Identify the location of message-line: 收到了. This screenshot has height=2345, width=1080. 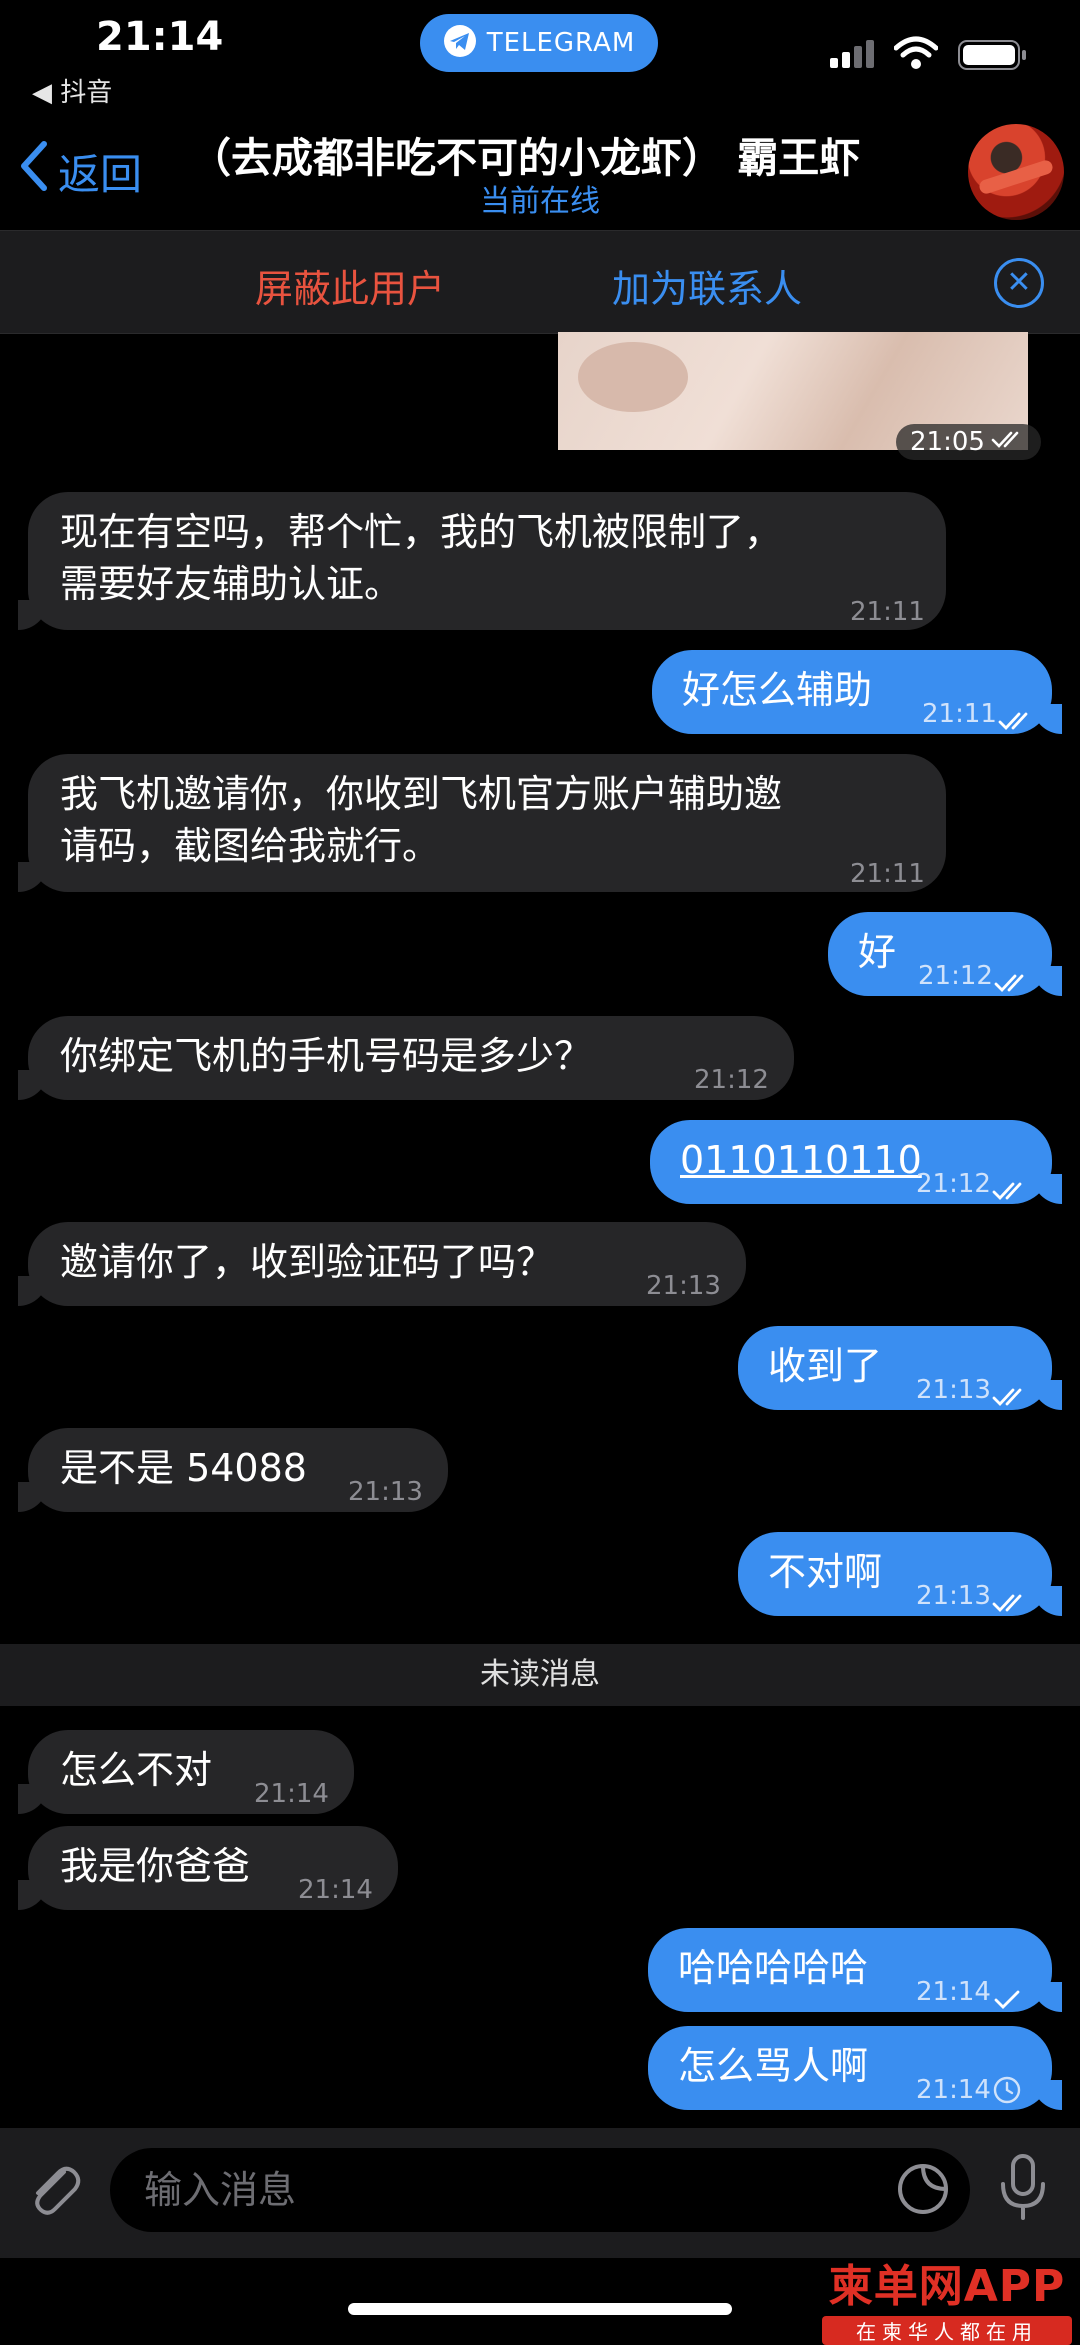
(825, 1366).